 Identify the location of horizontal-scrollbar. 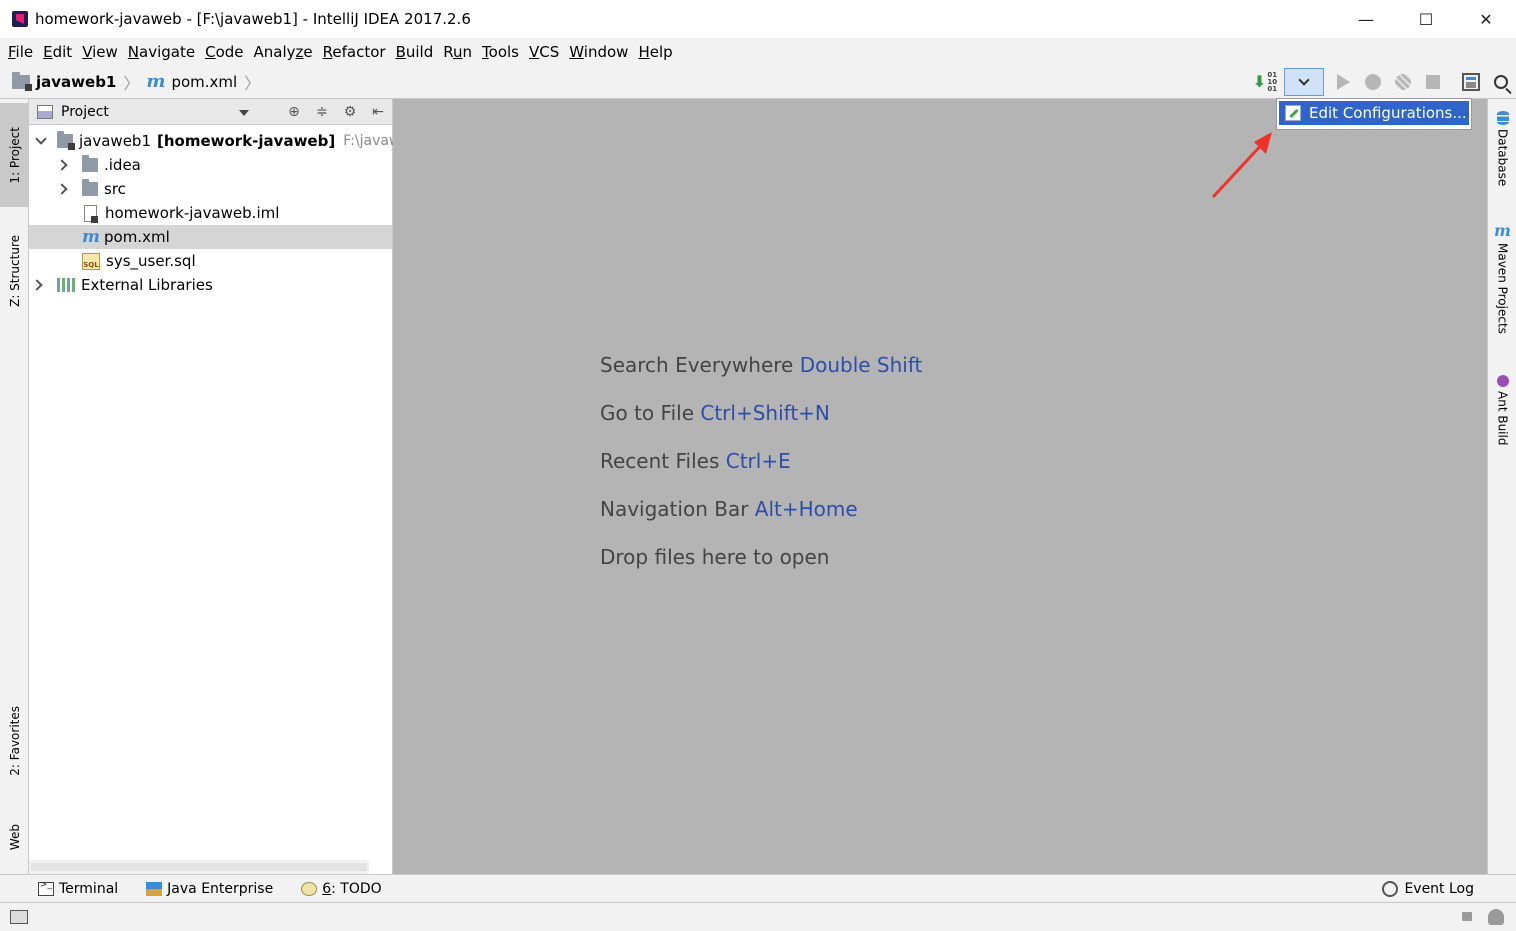
(199, 867).